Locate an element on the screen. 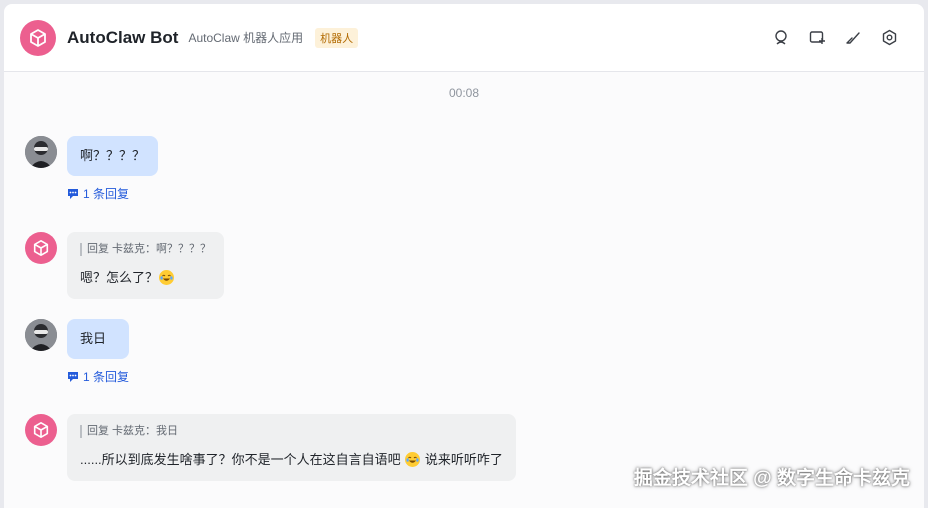  message-bubble: 回复 卡兹克：啊？？？？ 嗯？怎么了？ is located at coordinates (146, 265).